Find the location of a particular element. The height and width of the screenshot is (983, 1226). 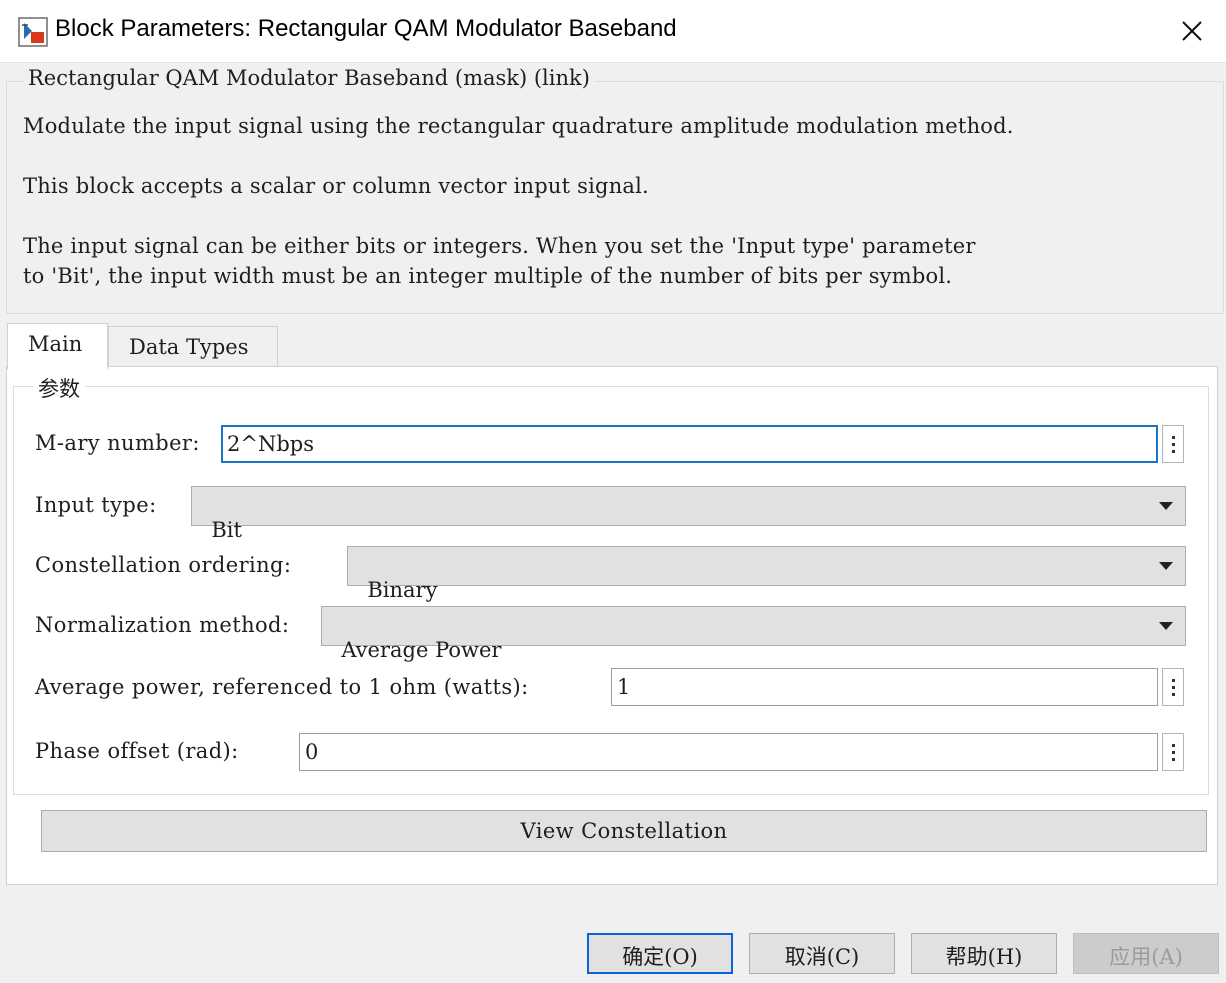

input-type-label: Input type: is located at coordinates (96, 505).